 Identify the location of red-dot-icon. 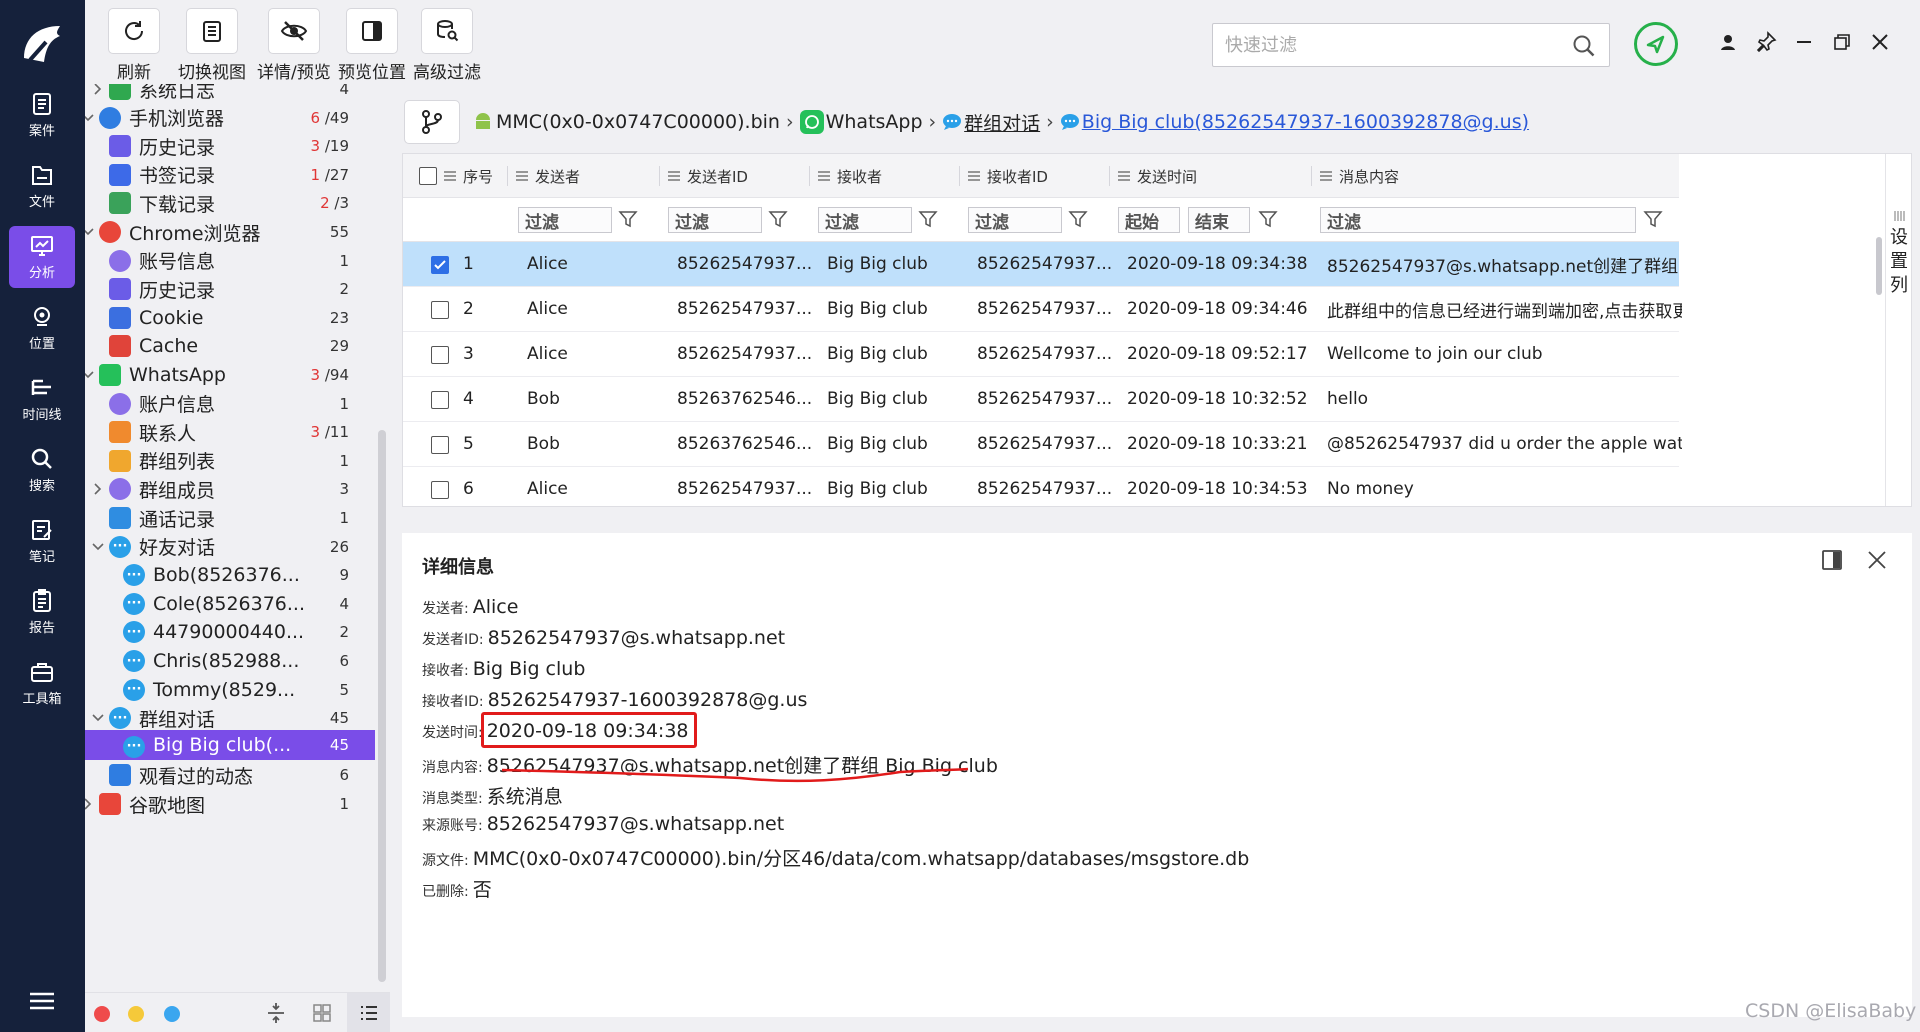
(102, 1014).